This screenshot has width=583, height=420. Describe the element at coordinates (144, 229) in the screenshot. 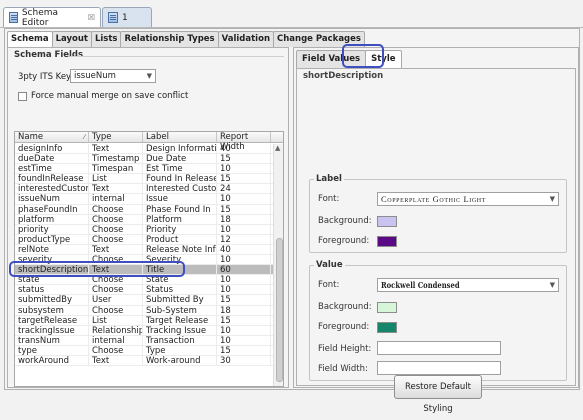

I see `table-row: priority Choose Priority 10` at that location.